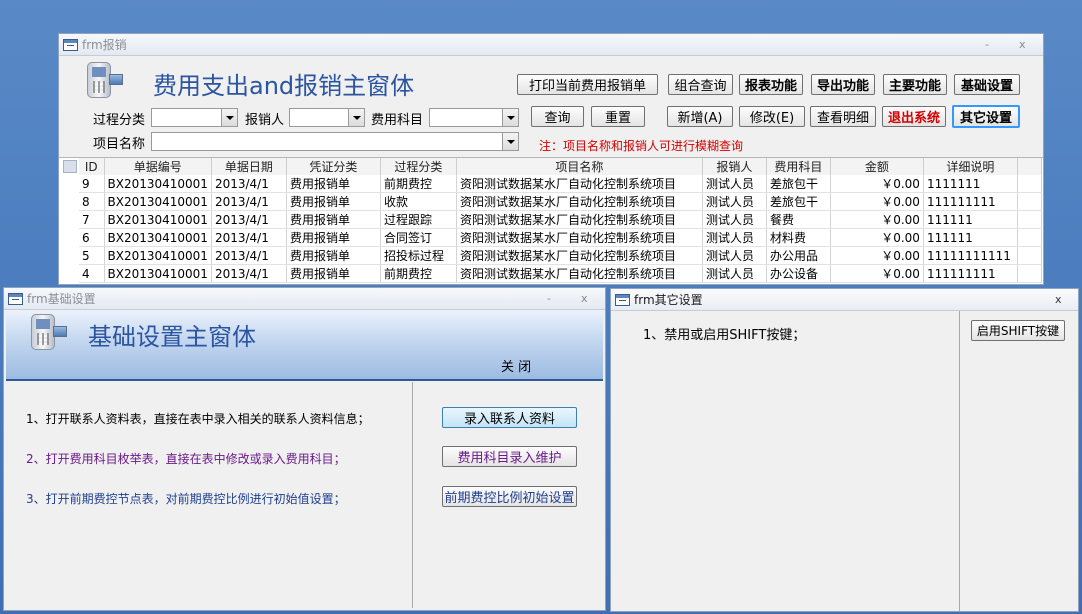 The width and height of the screenshot is (1082, 614). I want to click on table-cell: 1111111, so click(970, 184).